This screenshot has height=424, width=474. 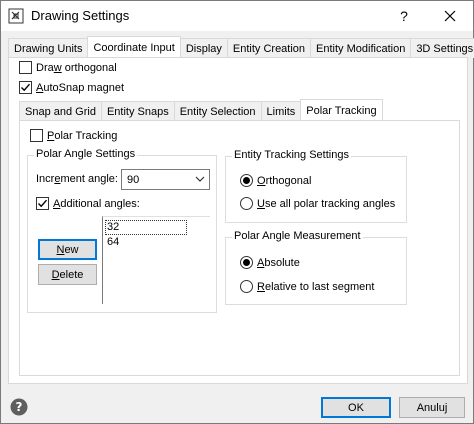 I want to click on polar-tracking-label: Polar Tracking, so click(x=82, y=135).